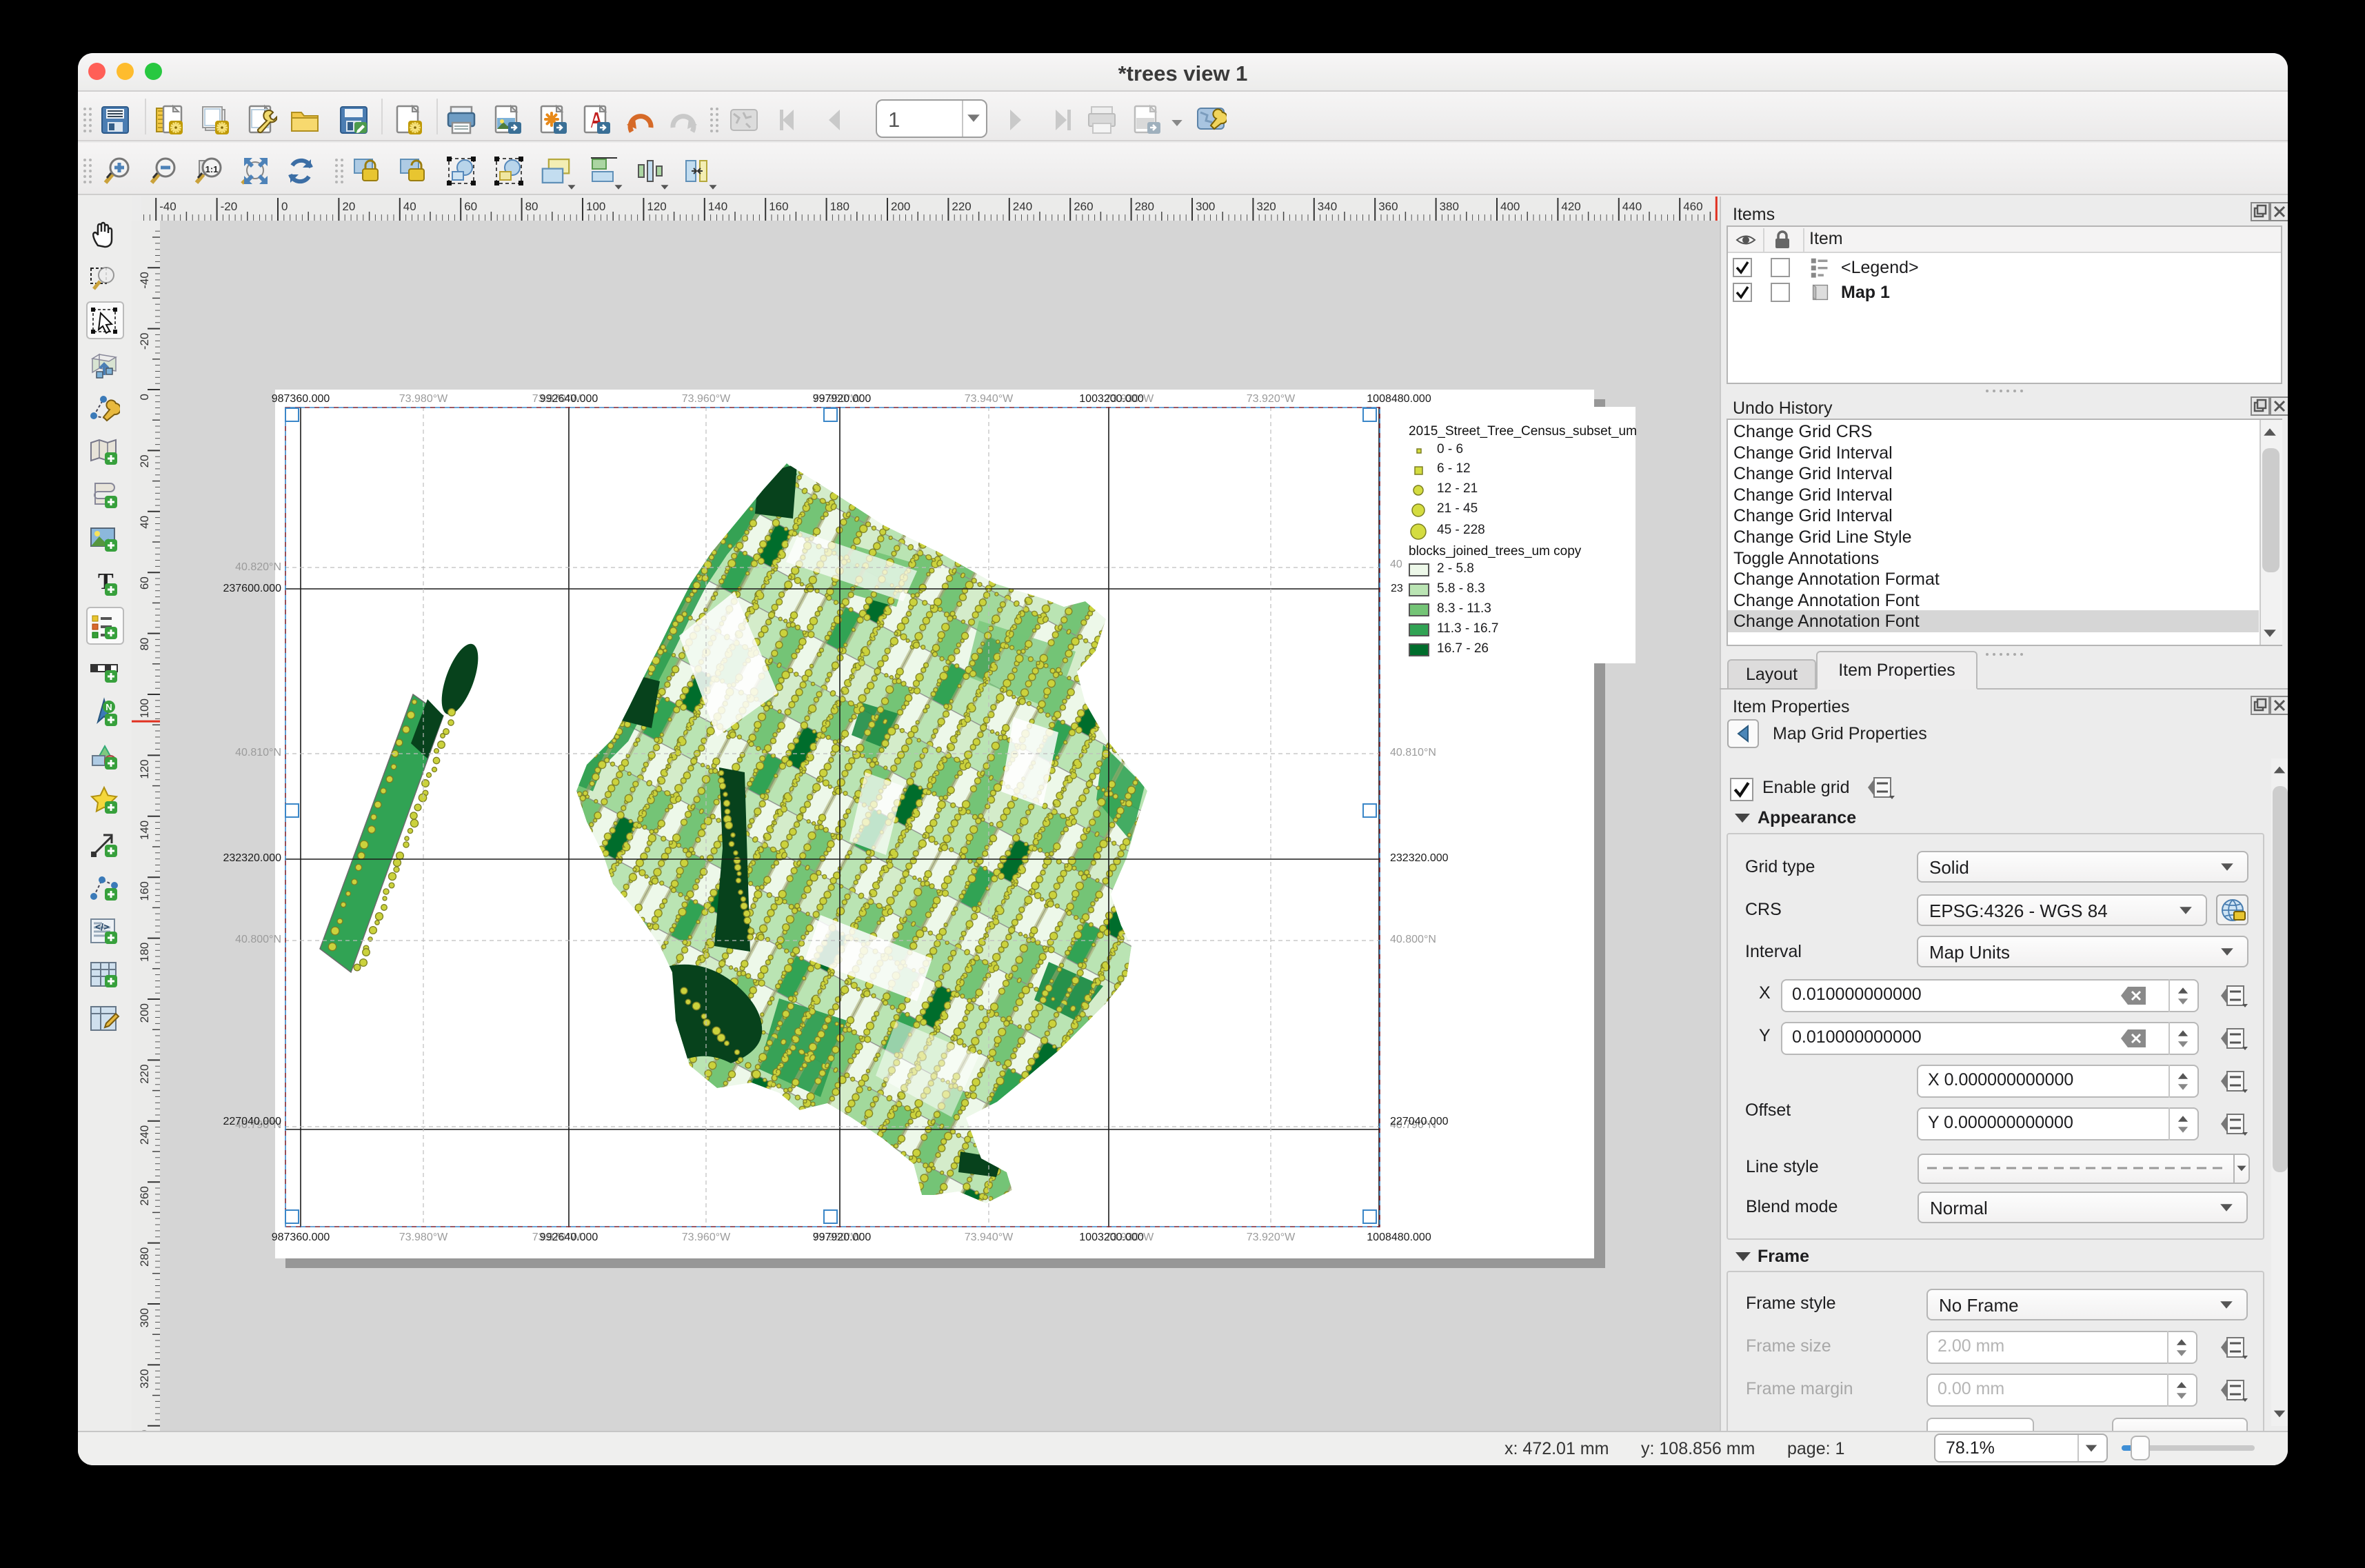  What do you see at coordinates (1327, 206) in the screenshot?
I see `svg-text: 340` at bounding box center [1327, 206].